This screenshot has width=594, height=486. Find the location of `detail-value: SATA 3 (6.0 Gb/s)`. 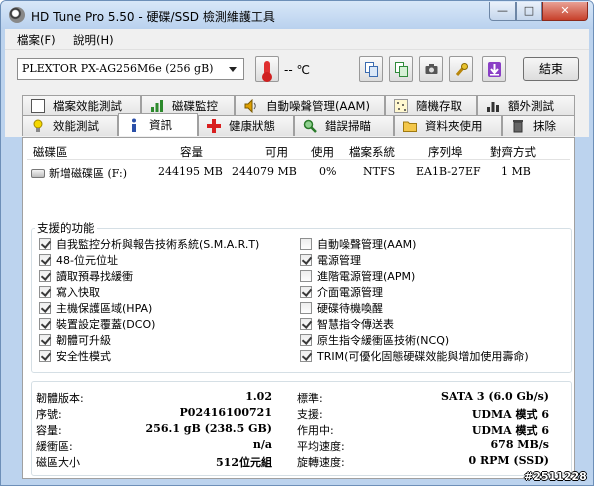

detail-value: SATA 3 (6.0 Gb/s) is located at coordinates (495, 396).